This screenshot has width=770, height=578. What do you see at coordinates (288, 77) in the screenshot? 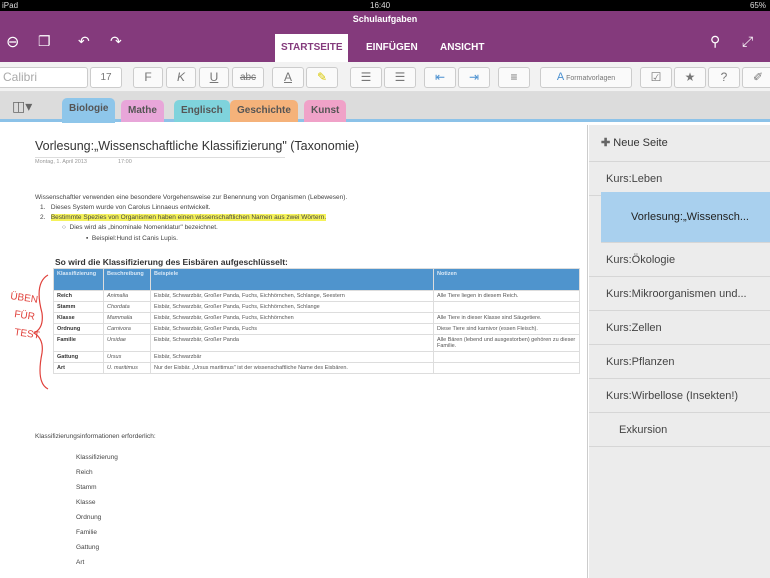
I see `font-color-button: A` at bounding box center [288, 77].